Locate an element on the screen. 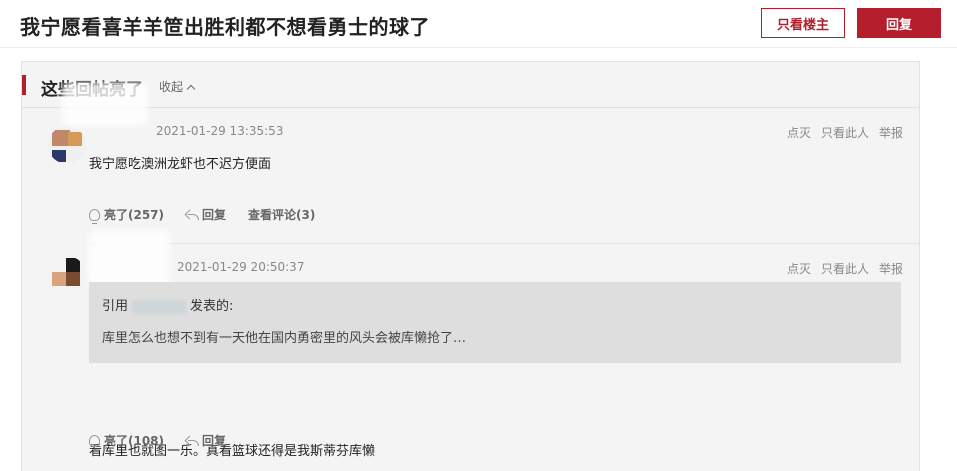  collapse-label: 收起 is located at coordinates (171, 87).